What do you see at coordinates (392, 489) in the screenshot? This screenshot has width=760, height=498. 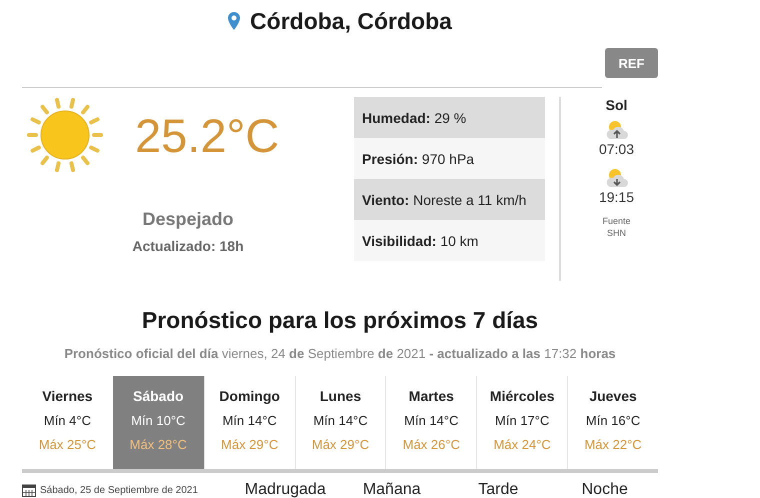 I see `period-heading: Mañana` at bounding box center [392, 489].